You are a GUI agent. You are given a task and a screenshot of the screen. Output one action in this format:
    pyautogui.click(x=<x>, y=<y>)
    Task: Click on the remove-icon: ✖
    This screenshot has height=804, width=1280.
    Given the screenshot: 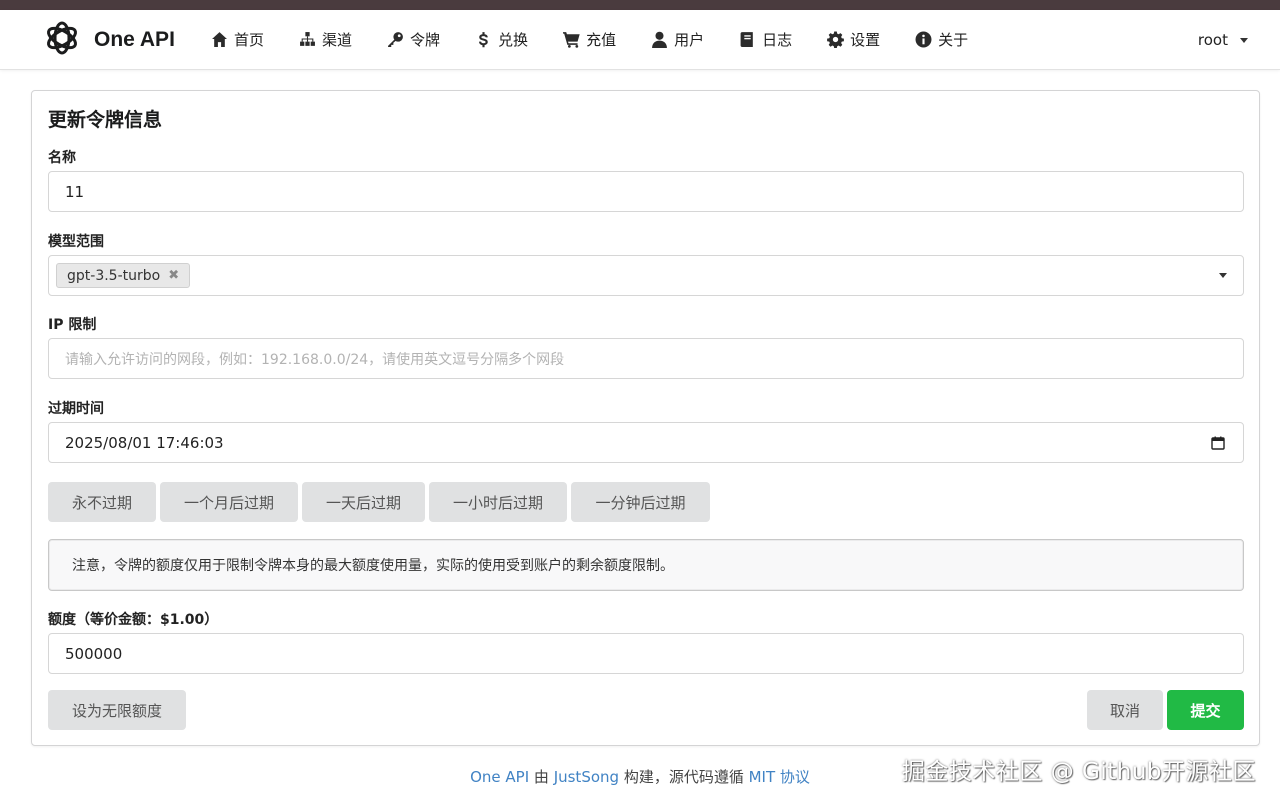 What is the action you would take?
    pyautogui.click(x=173, y=275)
    